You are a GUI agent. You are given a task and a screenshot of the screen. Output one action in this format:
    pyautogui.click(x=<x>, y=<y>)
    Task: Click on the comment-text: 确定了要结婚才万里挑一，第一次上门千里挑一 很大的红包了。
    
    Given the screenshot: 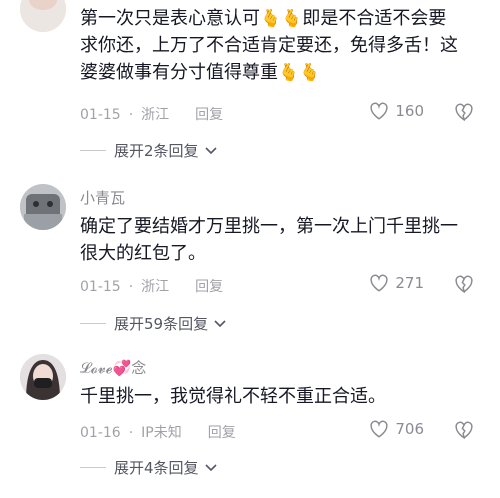 What is the action you would take?
    pyautogui.click(x=269, y=240)
    